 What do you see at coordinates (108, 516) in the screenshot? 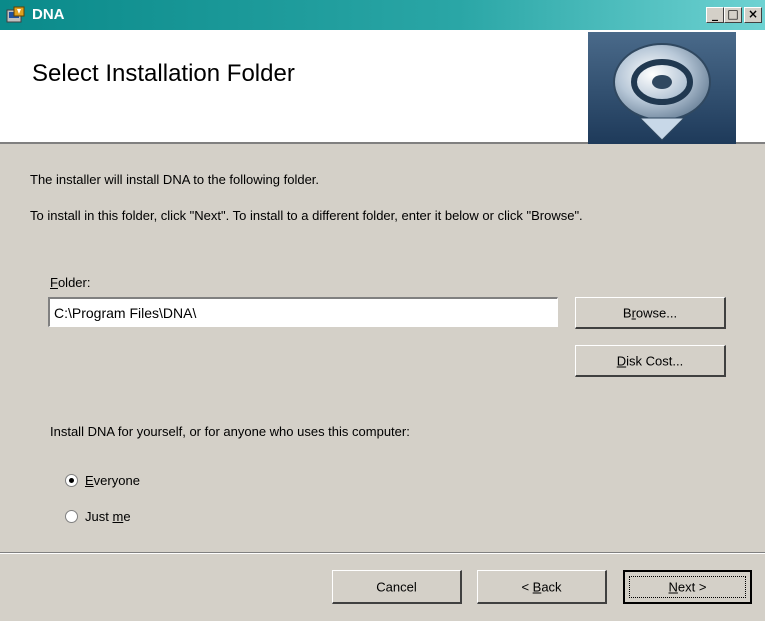
I see `just-me-radio-label: Just me` at bounding box center [108, 516].